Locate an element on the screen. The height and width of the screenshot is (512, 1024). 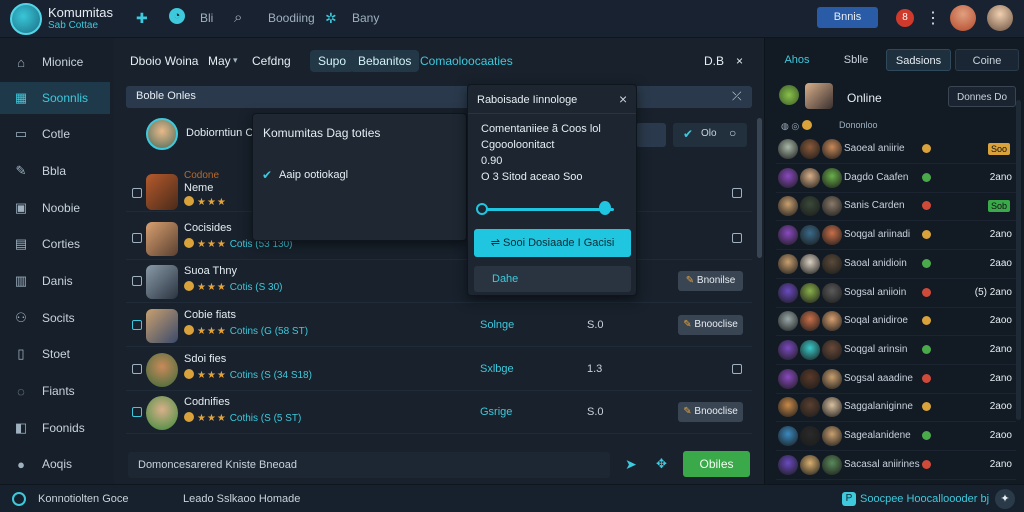
list-item: Saoal anidioin 2aao is located at coordinates (896, 265).